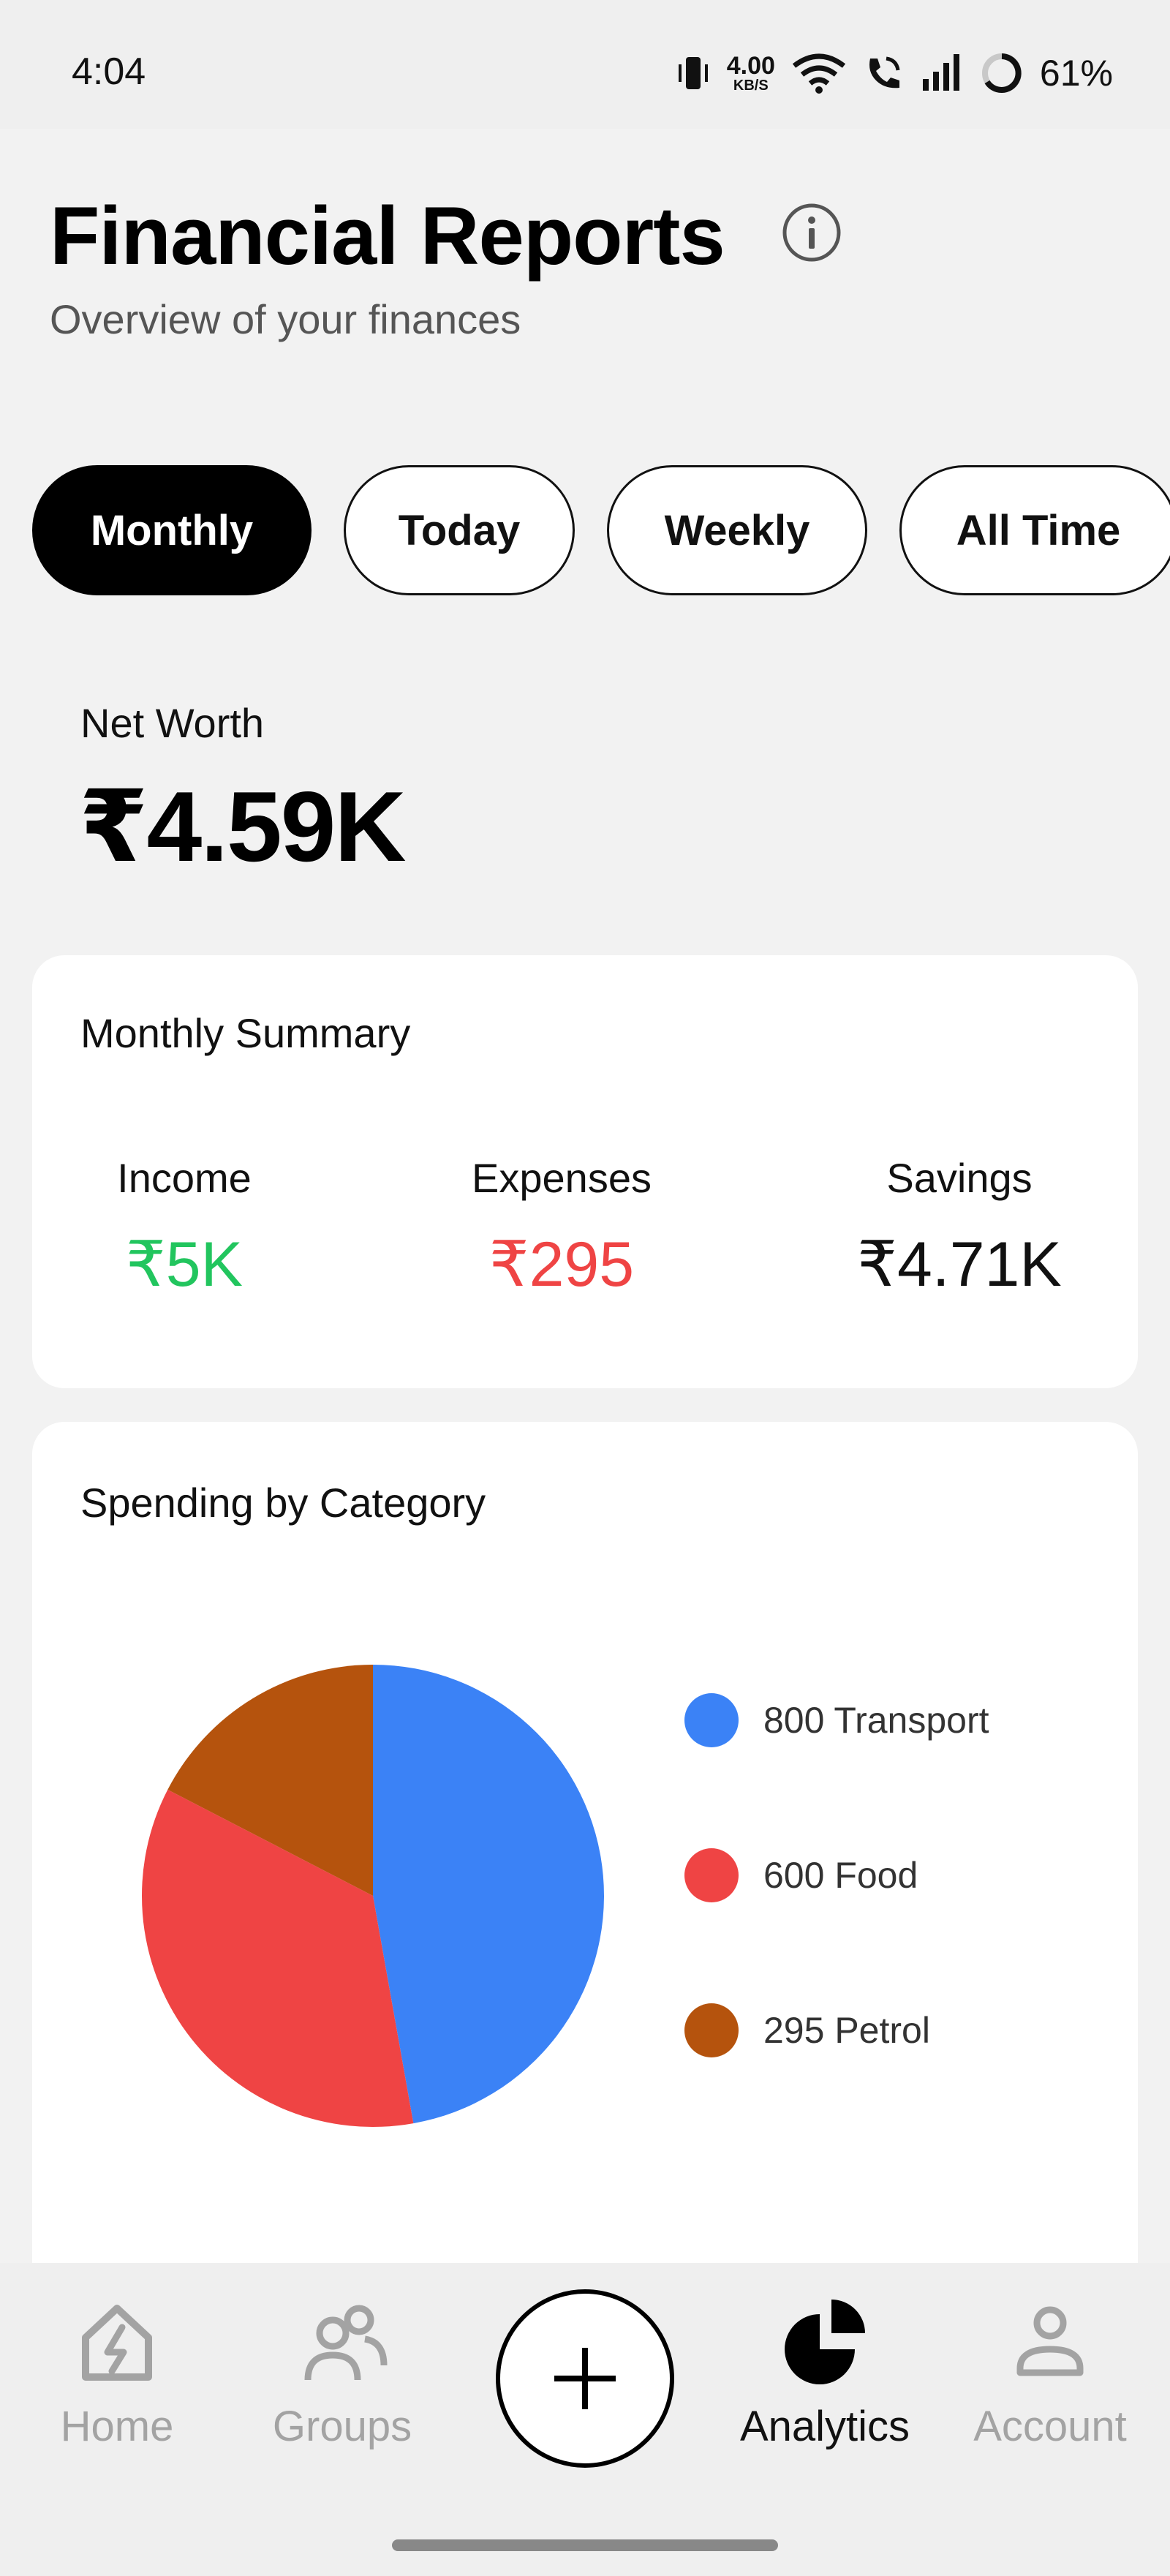 The image size is (1170, 2576). What do you see at coordinates (737, 530) in the screenshot?
I see `tab-weekly: Weekly` at bounding box center [737, 530].